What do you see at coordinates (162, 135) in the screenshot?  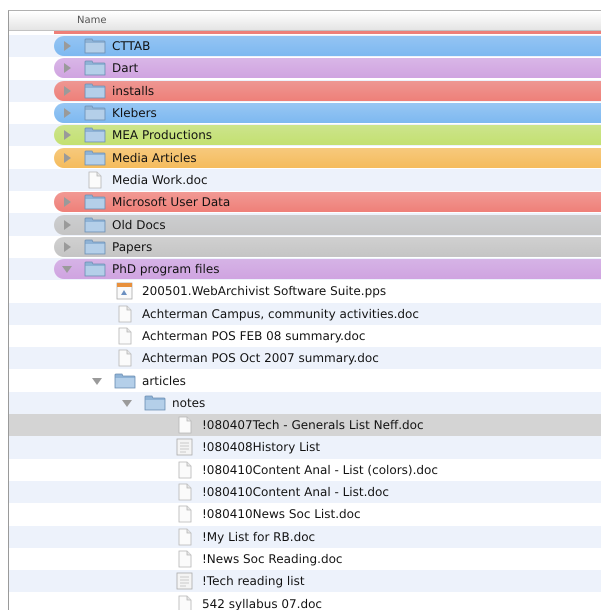 I see `file-name: MEA Productions` at bounding box center [162, 135].